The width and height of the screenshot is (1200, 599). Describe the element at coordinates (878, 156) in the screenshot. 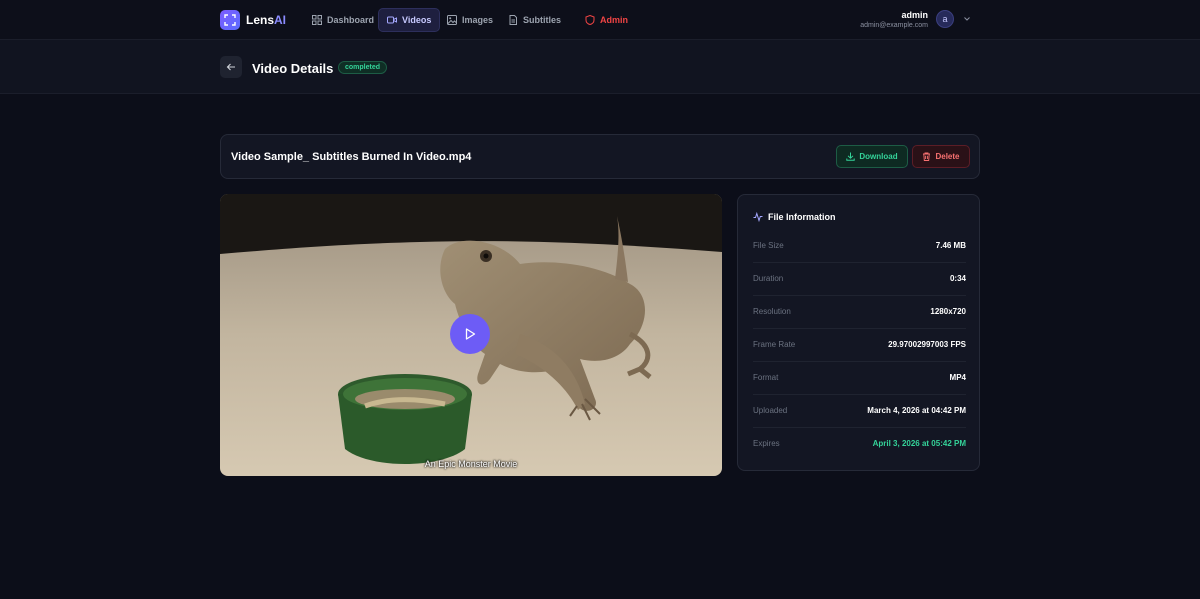

I see `download-label: Download` at that location.